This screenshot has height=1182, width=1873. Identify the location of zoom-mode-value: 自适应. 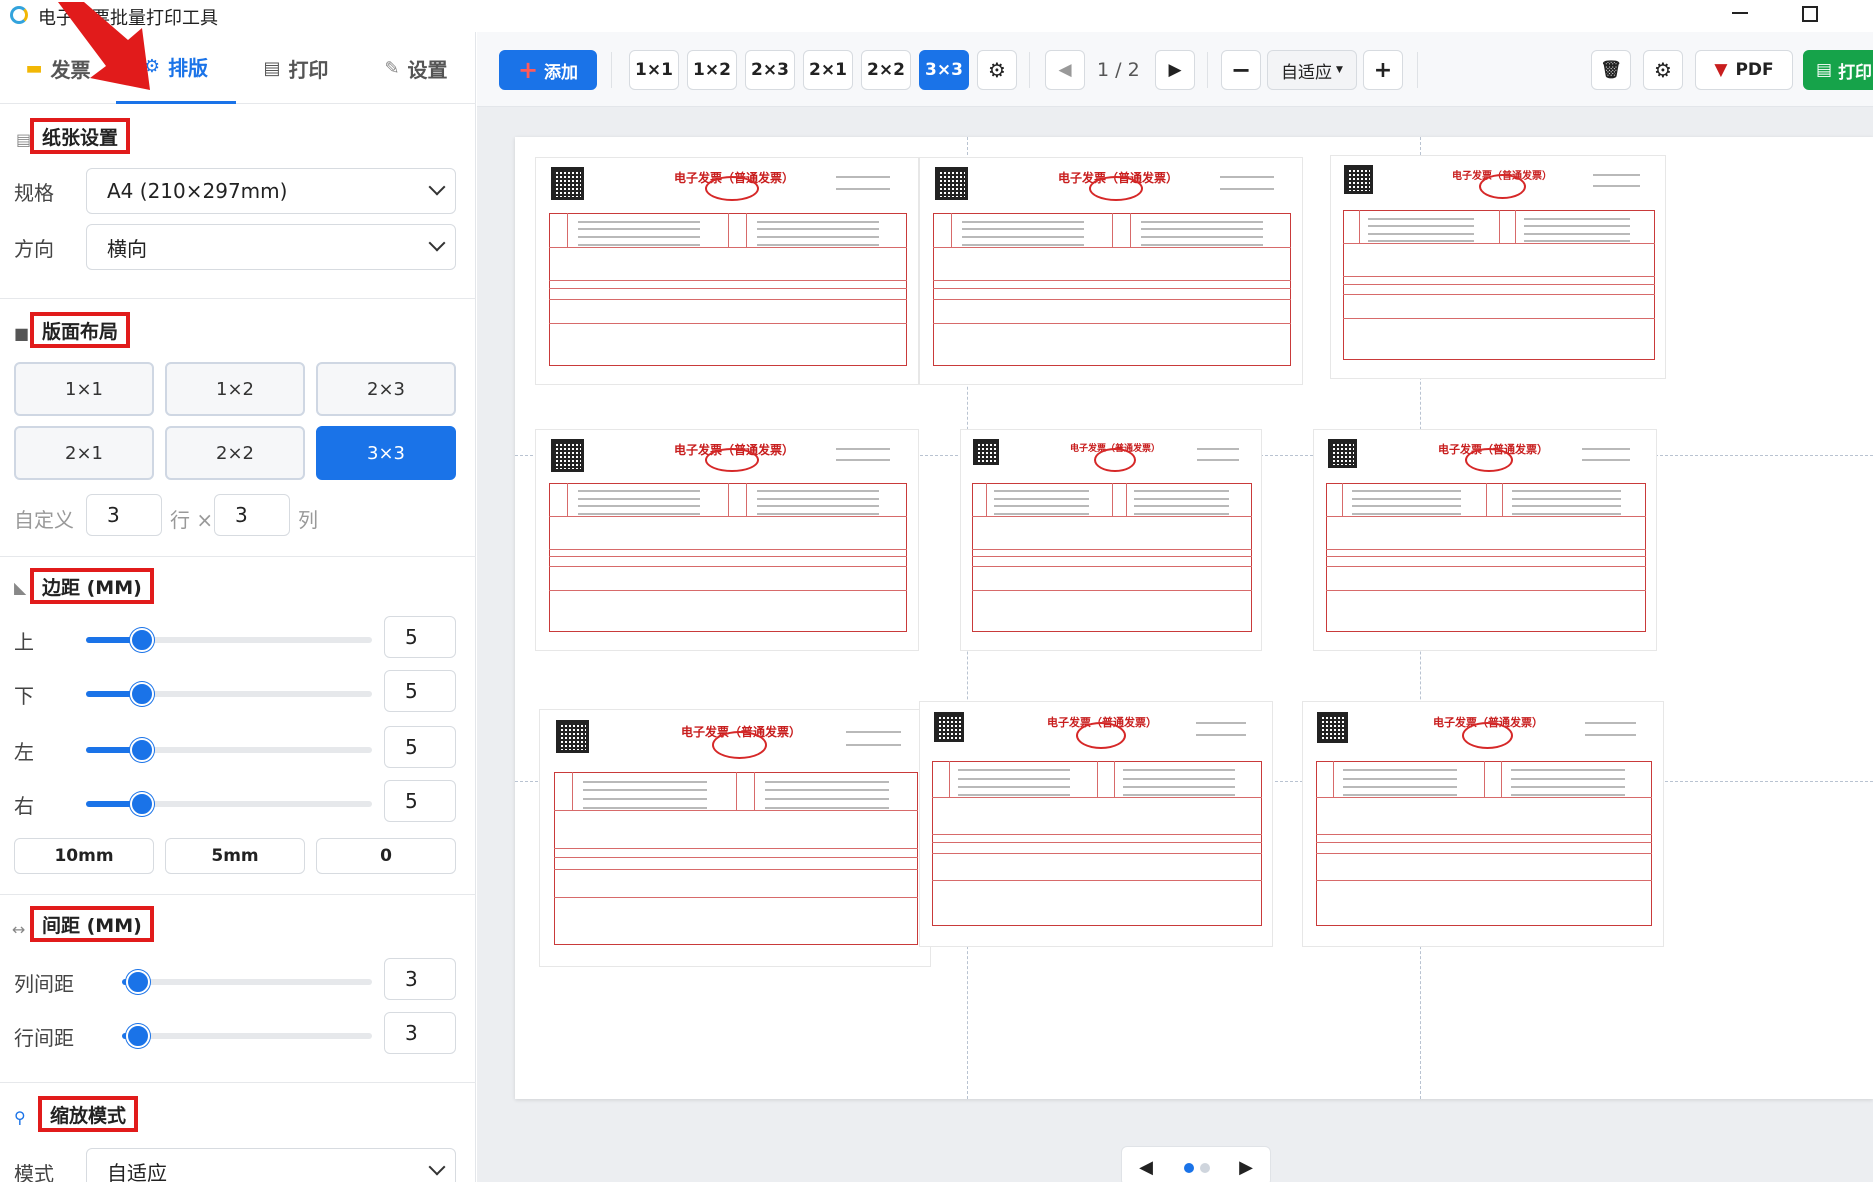
(137, 1171).